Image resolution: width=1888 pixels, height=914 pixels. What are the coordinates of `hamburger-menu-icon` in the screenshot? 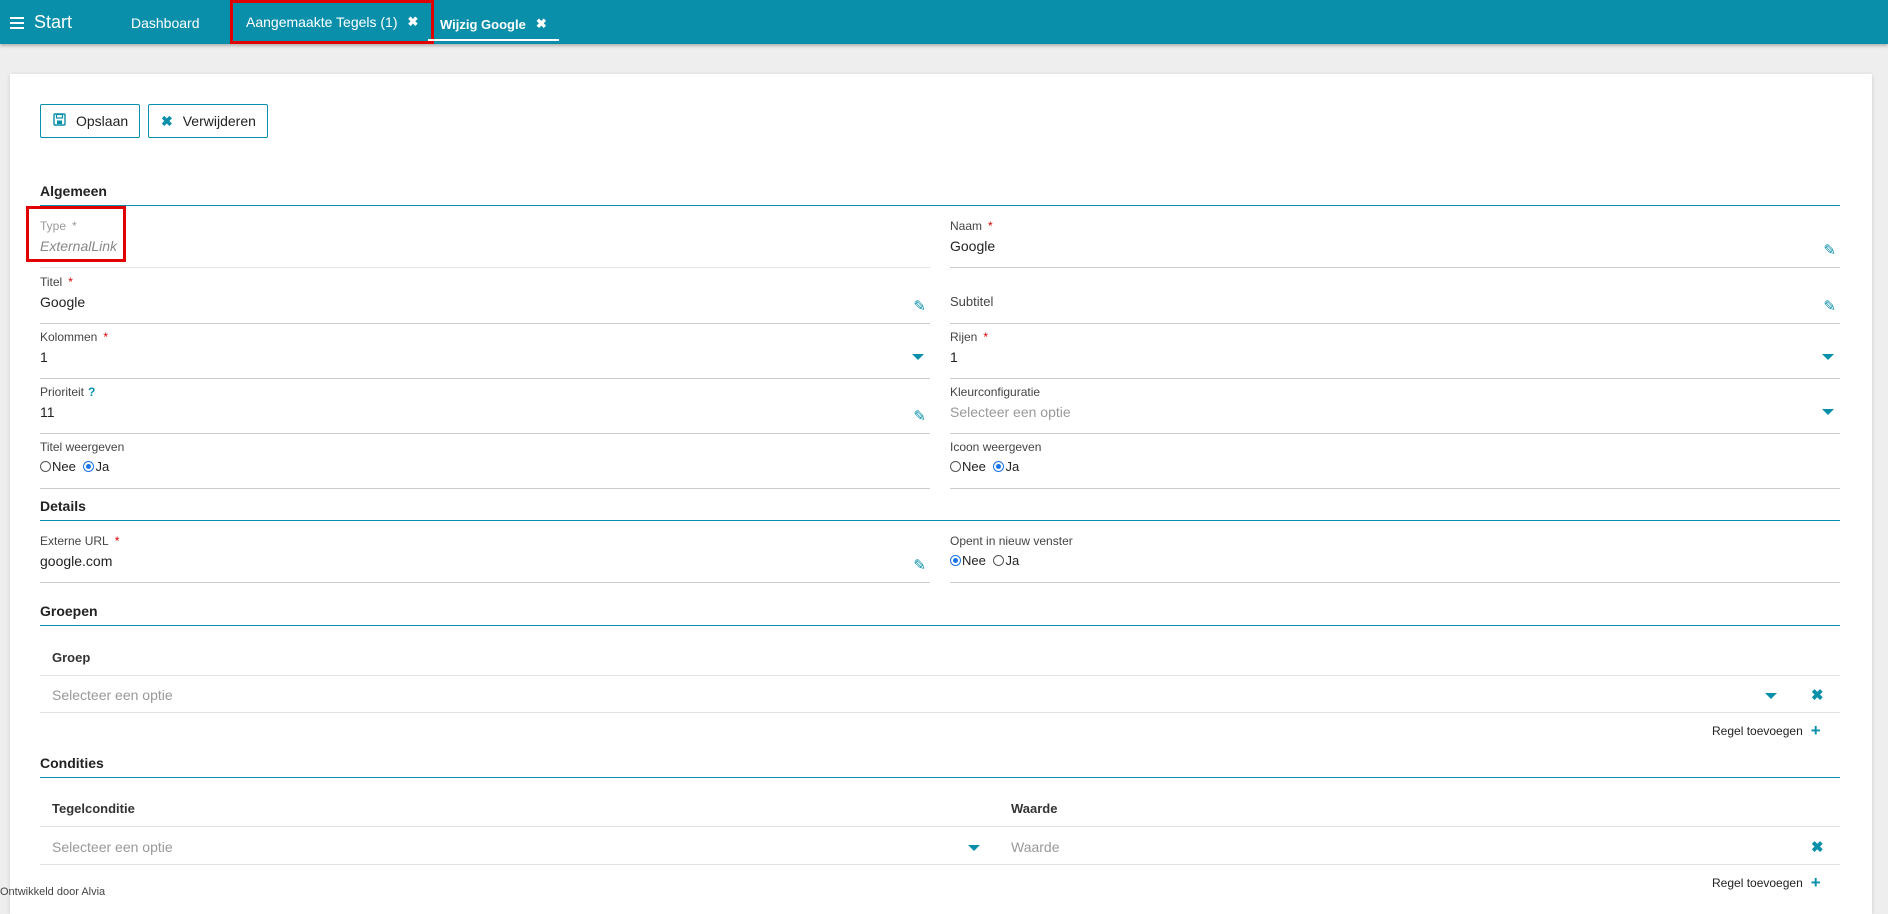 It's located at (17, 22).